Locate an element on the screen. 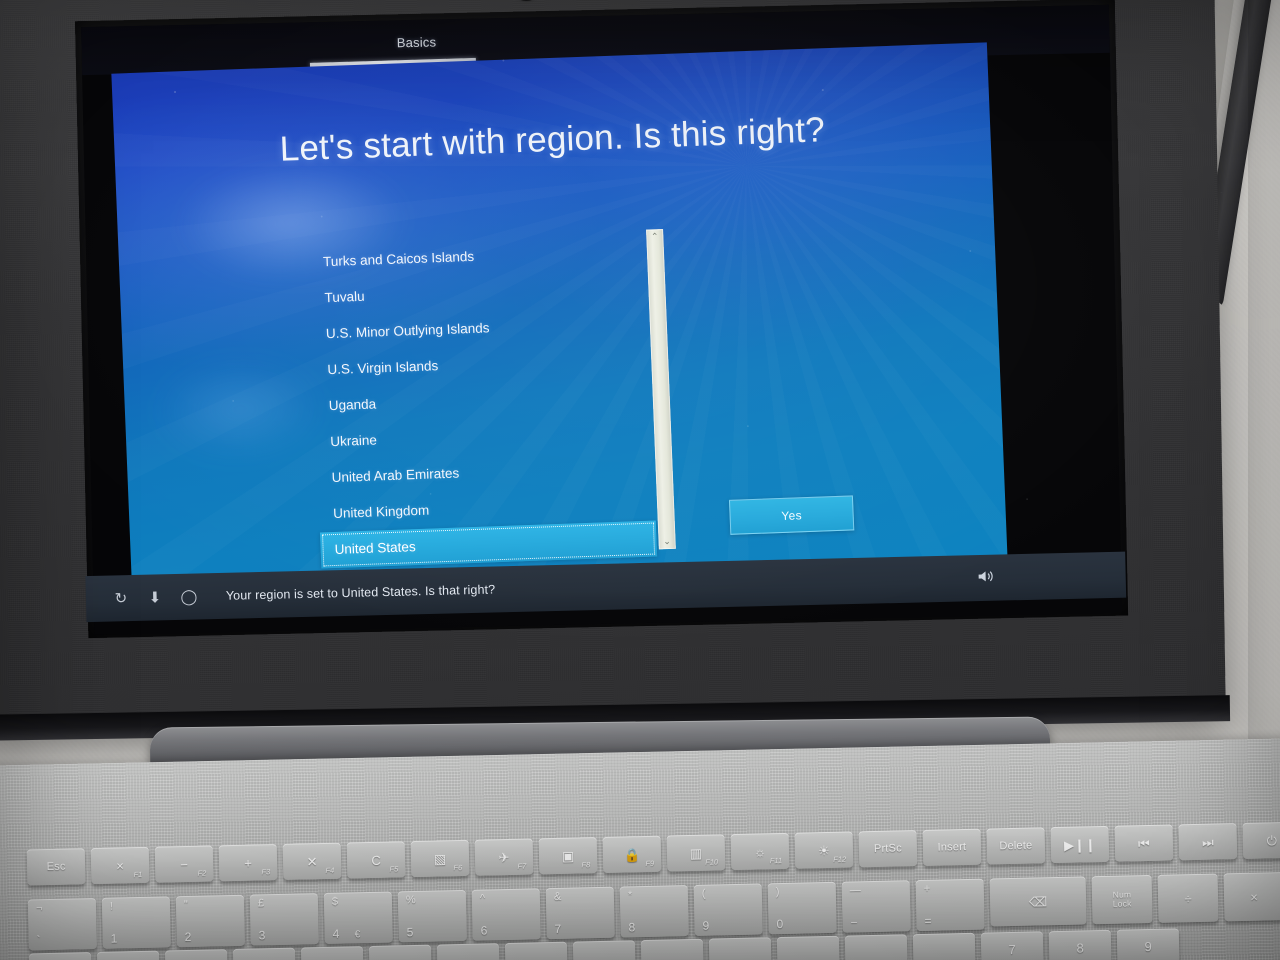 This screenshot has width=1280, height=960. key-label: PrtSc is located at coordinates (887, 848).